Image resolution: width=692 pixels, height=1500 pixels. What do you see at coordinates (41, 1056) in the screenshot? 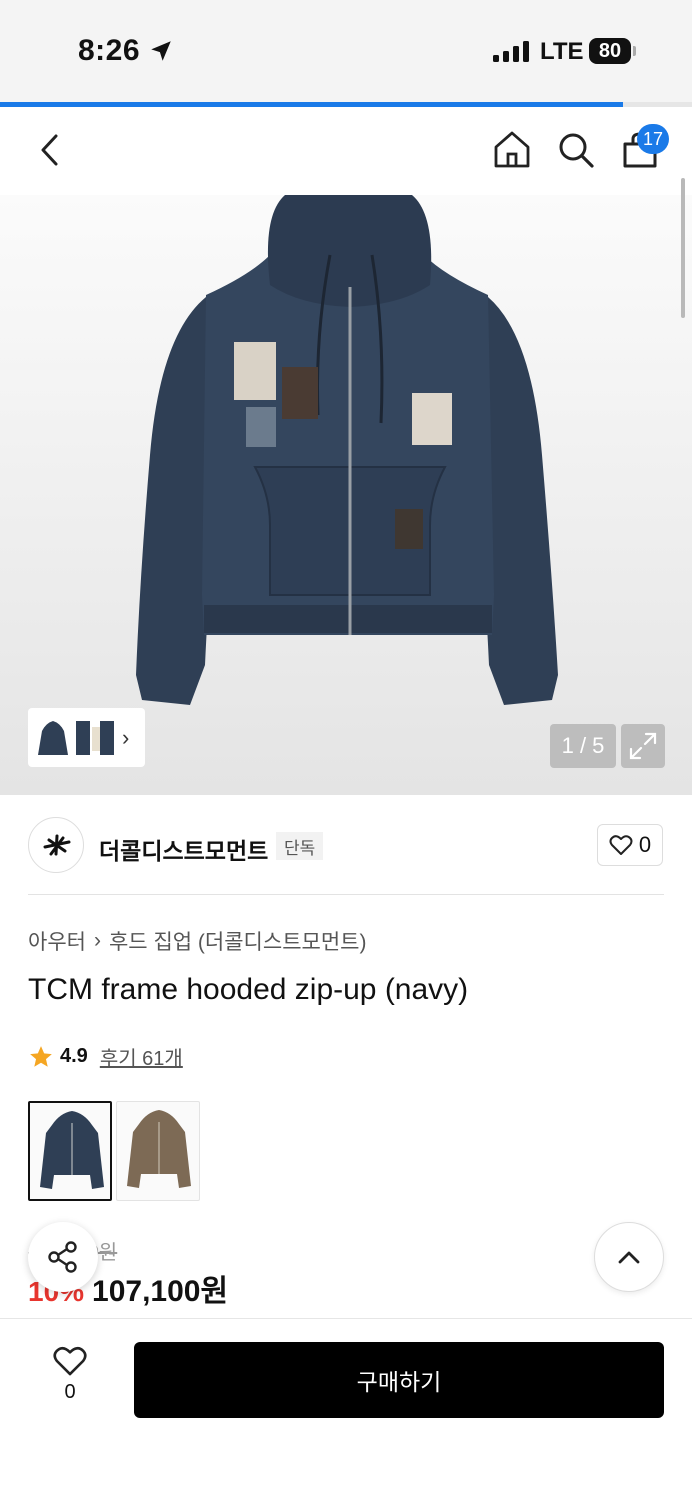
I see `star-icon` at bounding box center [41, 1056].